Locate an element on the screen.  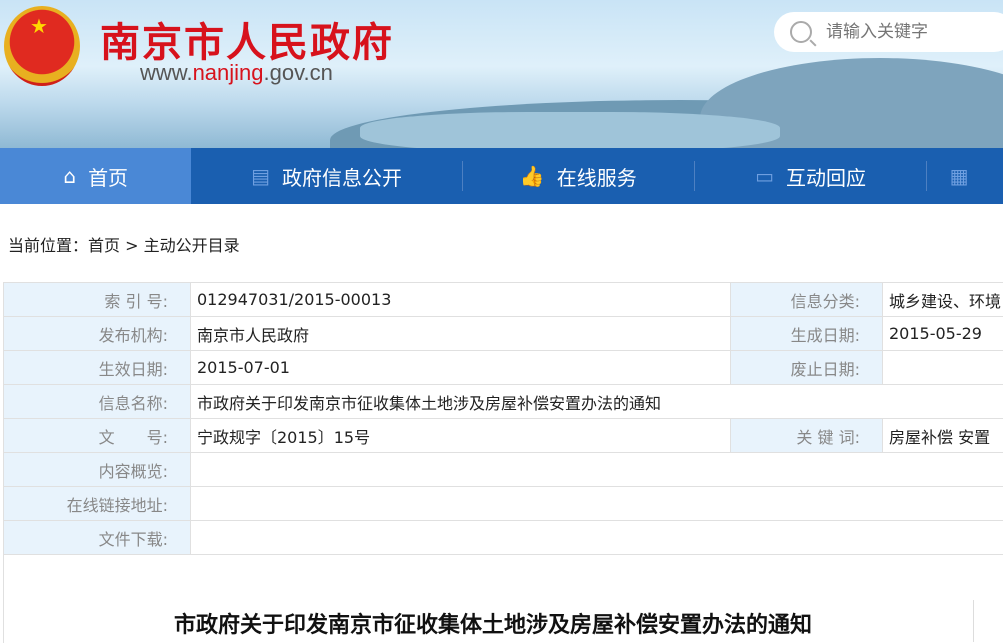
table-row: 在线链接地址: is located at coordinates (503, 504).